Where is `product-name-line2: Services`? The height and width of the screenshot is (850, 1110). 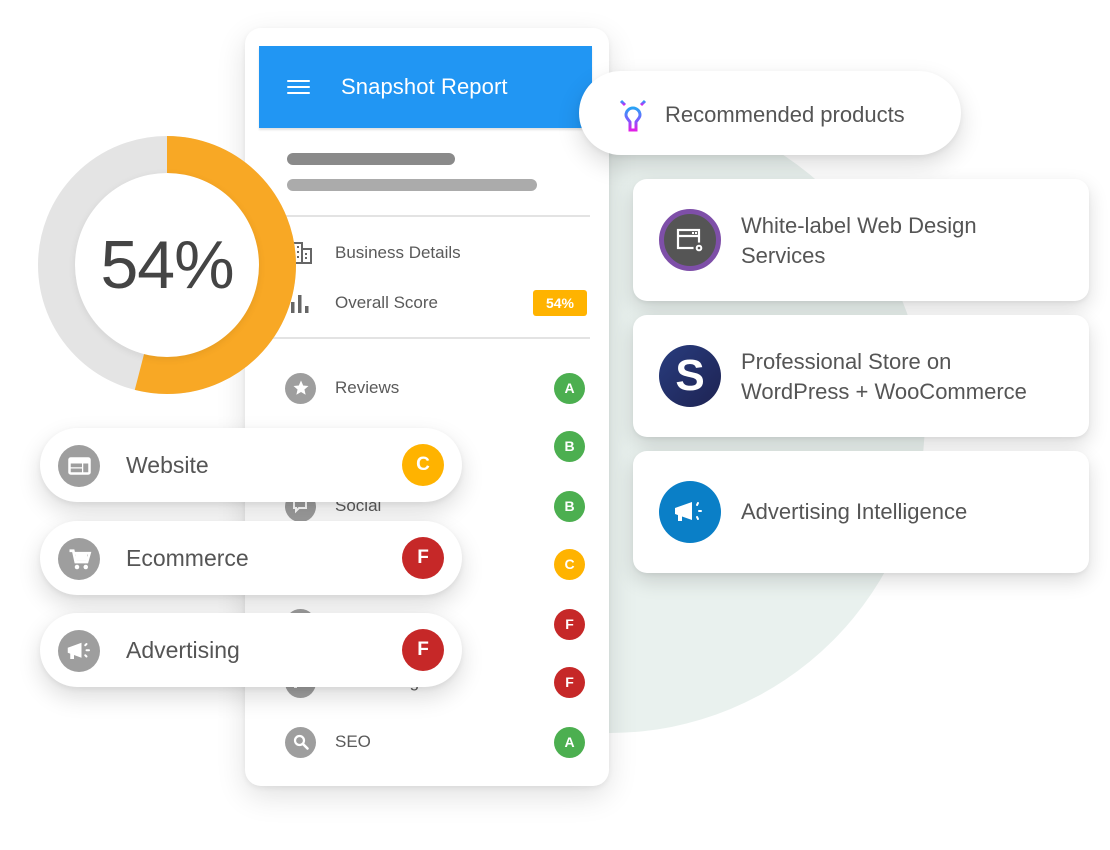 product-name-line2: Services is located at coordinates (783, 255).